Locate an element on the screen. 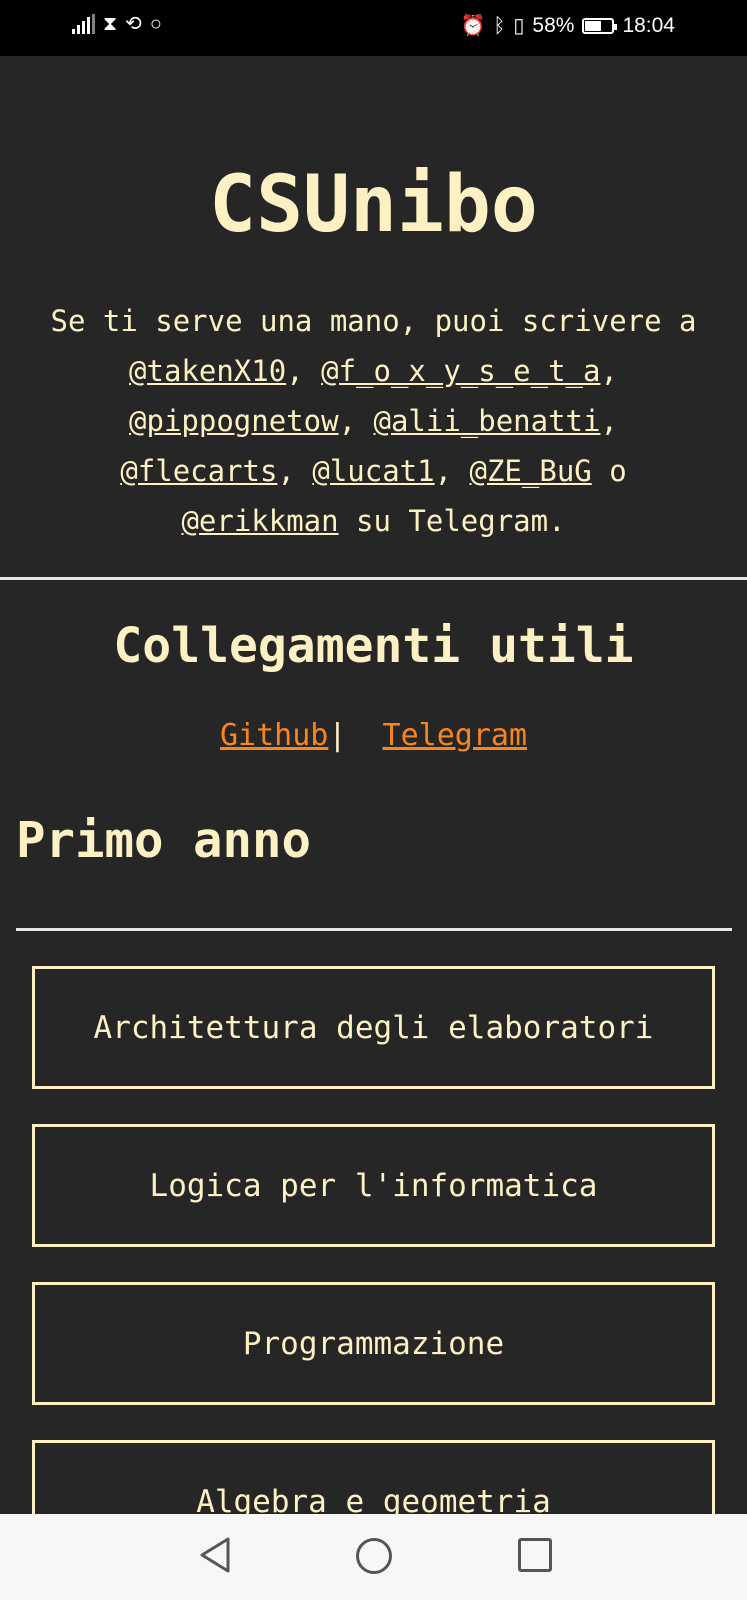  battery-icon is located at coordinates (600, 26).